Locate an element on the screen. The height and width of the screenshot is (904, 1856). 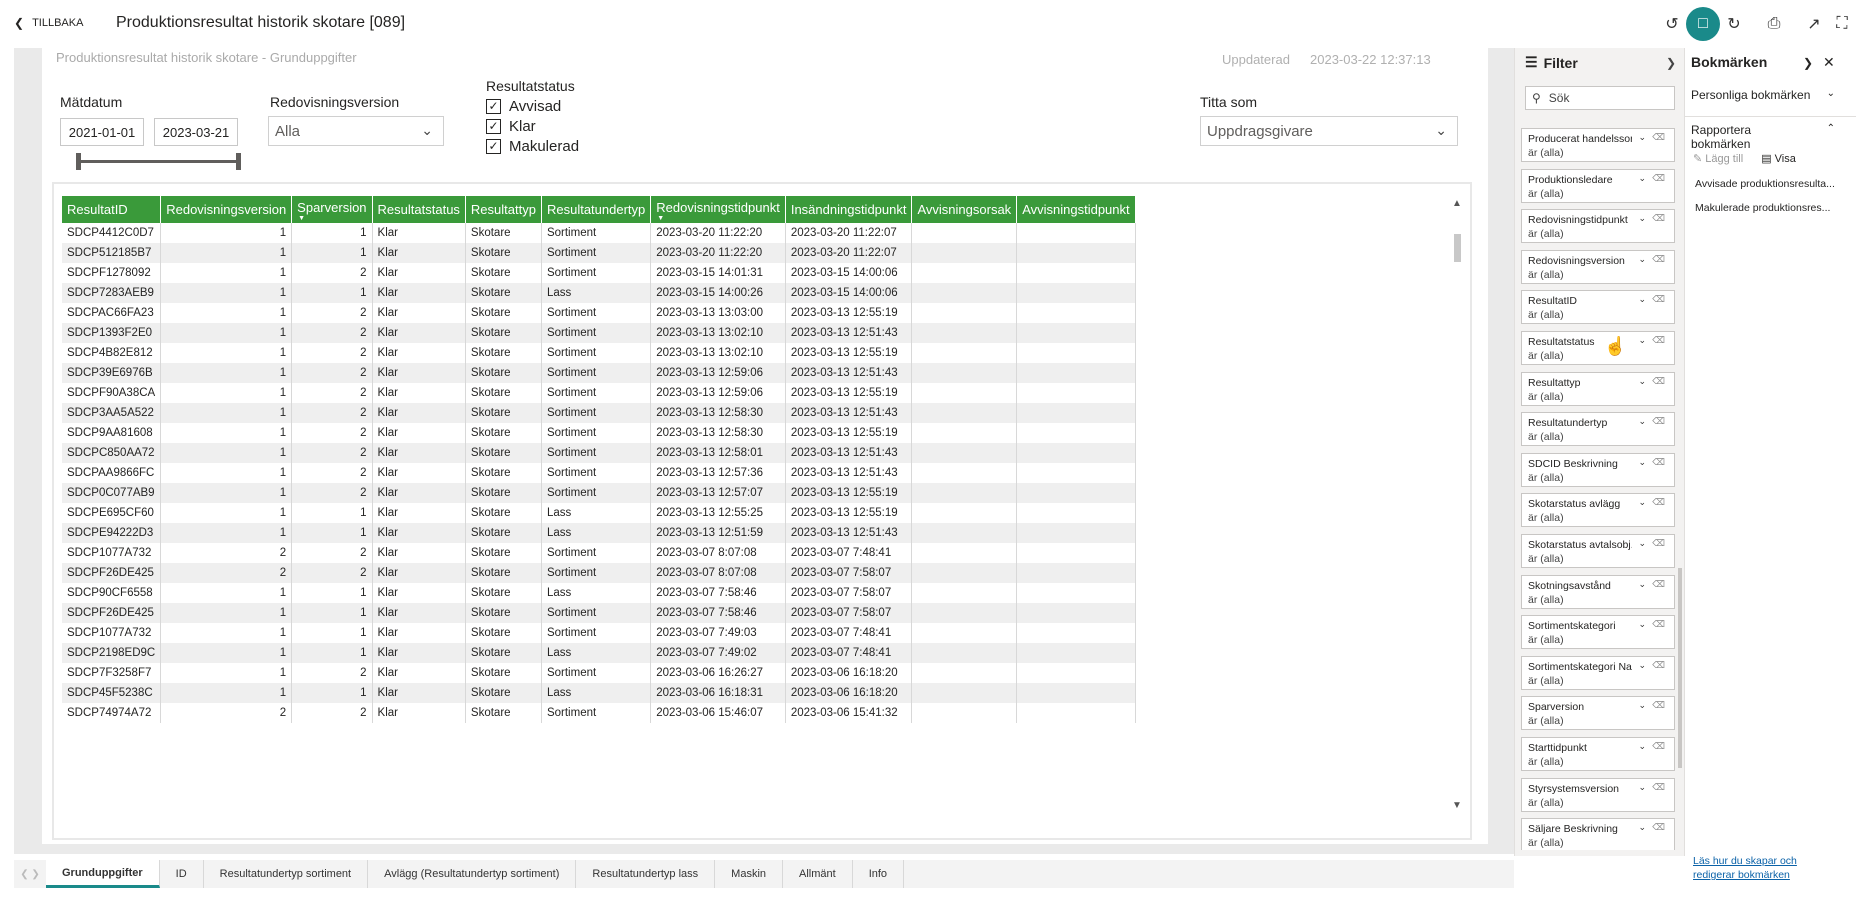
column-header: Resultattyp is located at coordinates (503, 209).